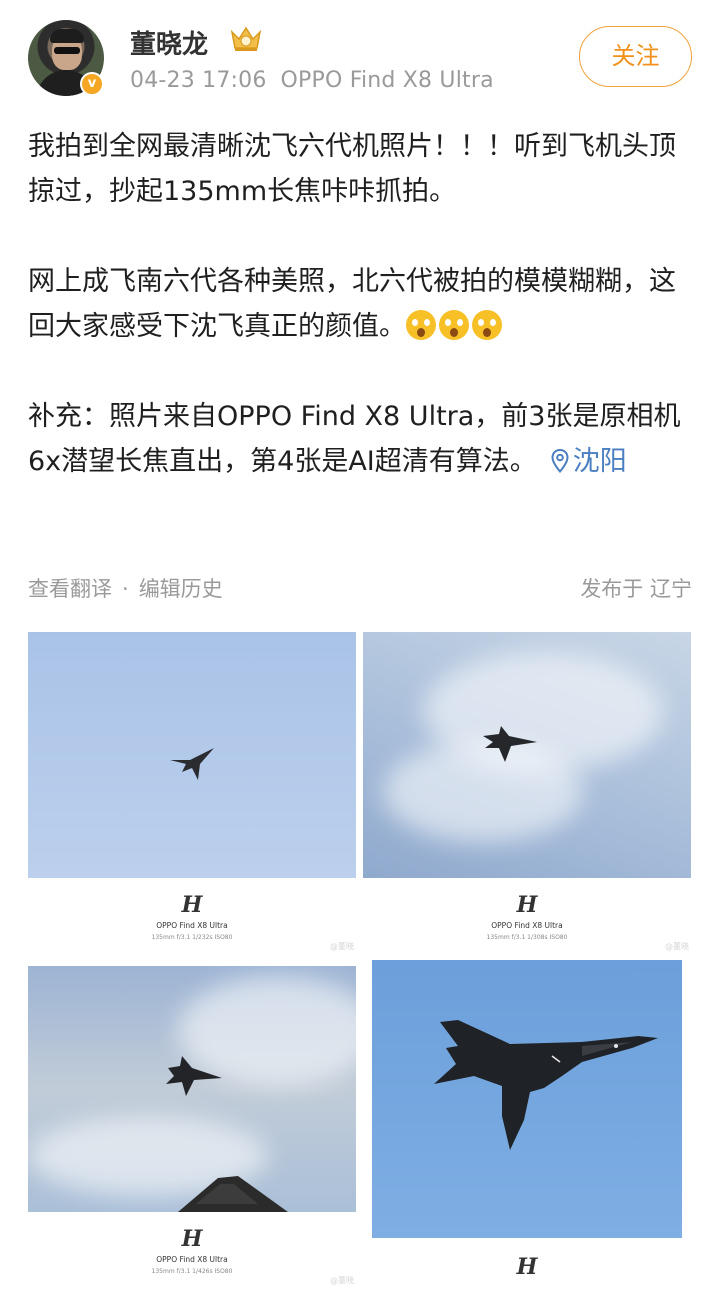 The width and height of the screenshot is (720, 1305). I want to click on post-photo: H, so click(527, 1125).